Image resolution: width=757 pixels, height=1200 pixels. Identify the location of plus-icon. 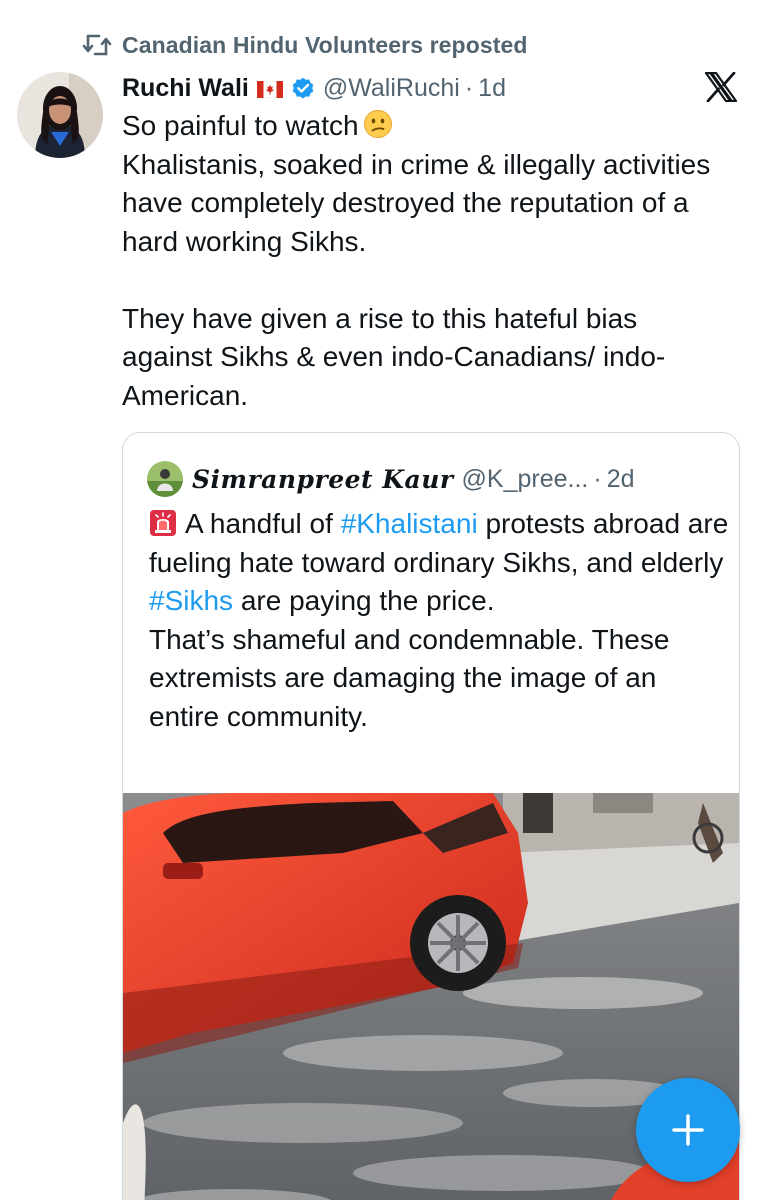
(688, 1130).